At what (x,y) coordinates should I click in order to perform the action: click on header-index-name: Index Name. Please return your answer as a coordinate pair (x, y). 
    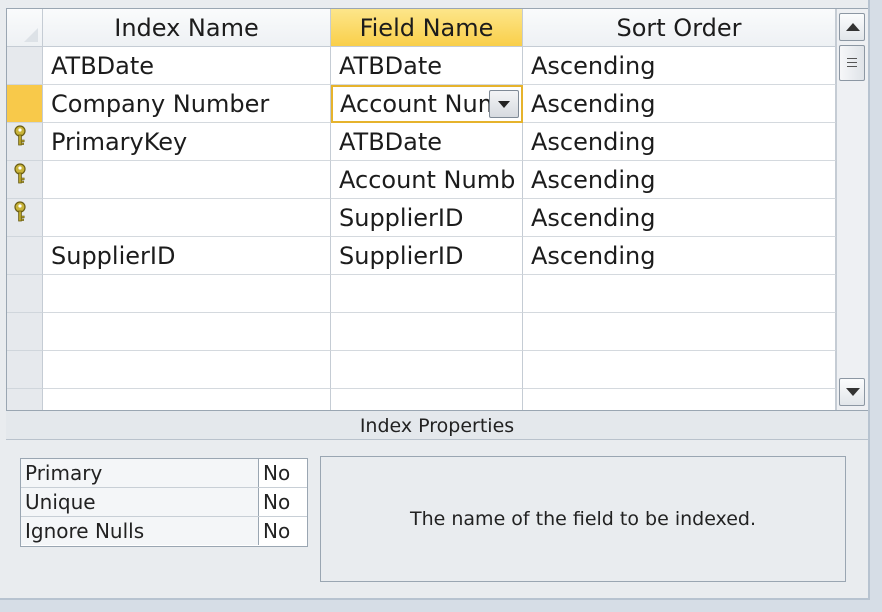
    Looking at the image, I should click on (187, 28).